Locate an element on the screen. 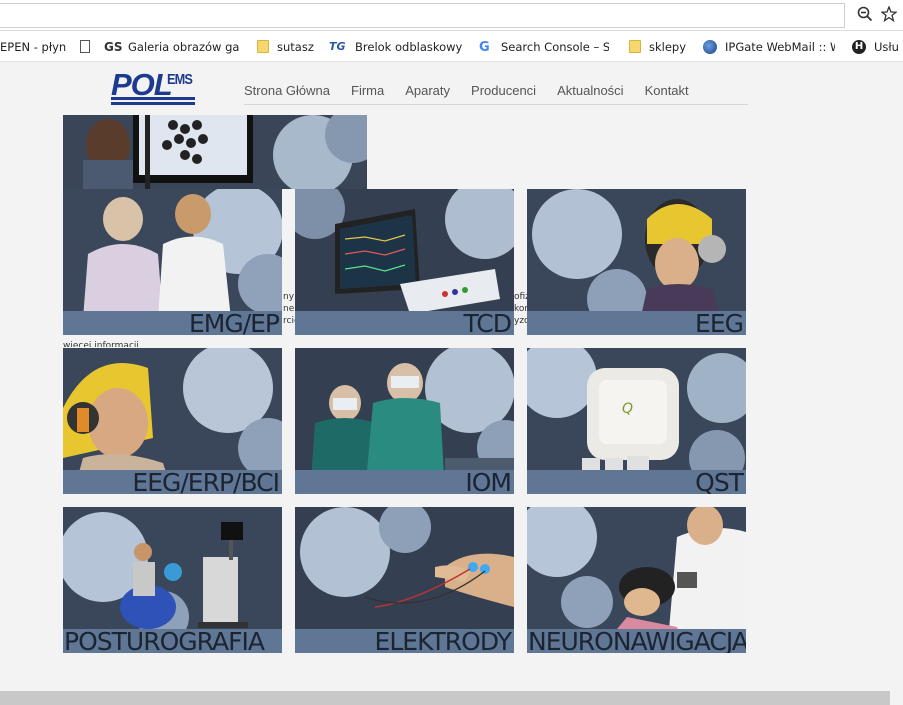 The image size is (903, 705). tile-qst: Q QST is located at coordinates (636, 421).